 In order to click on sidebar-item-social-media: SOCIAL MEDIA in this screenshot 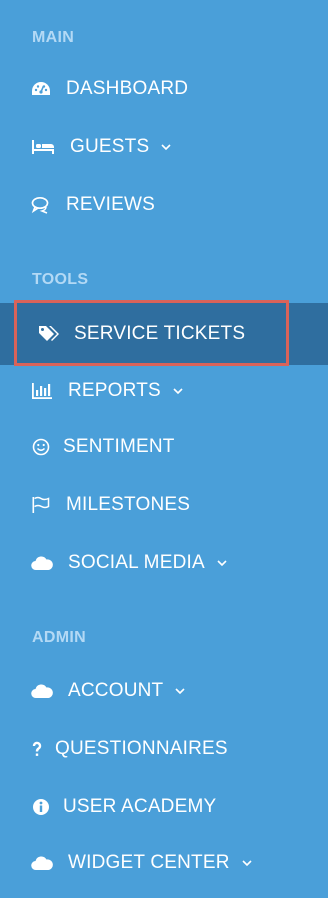, I will do `click(164, 563)`.